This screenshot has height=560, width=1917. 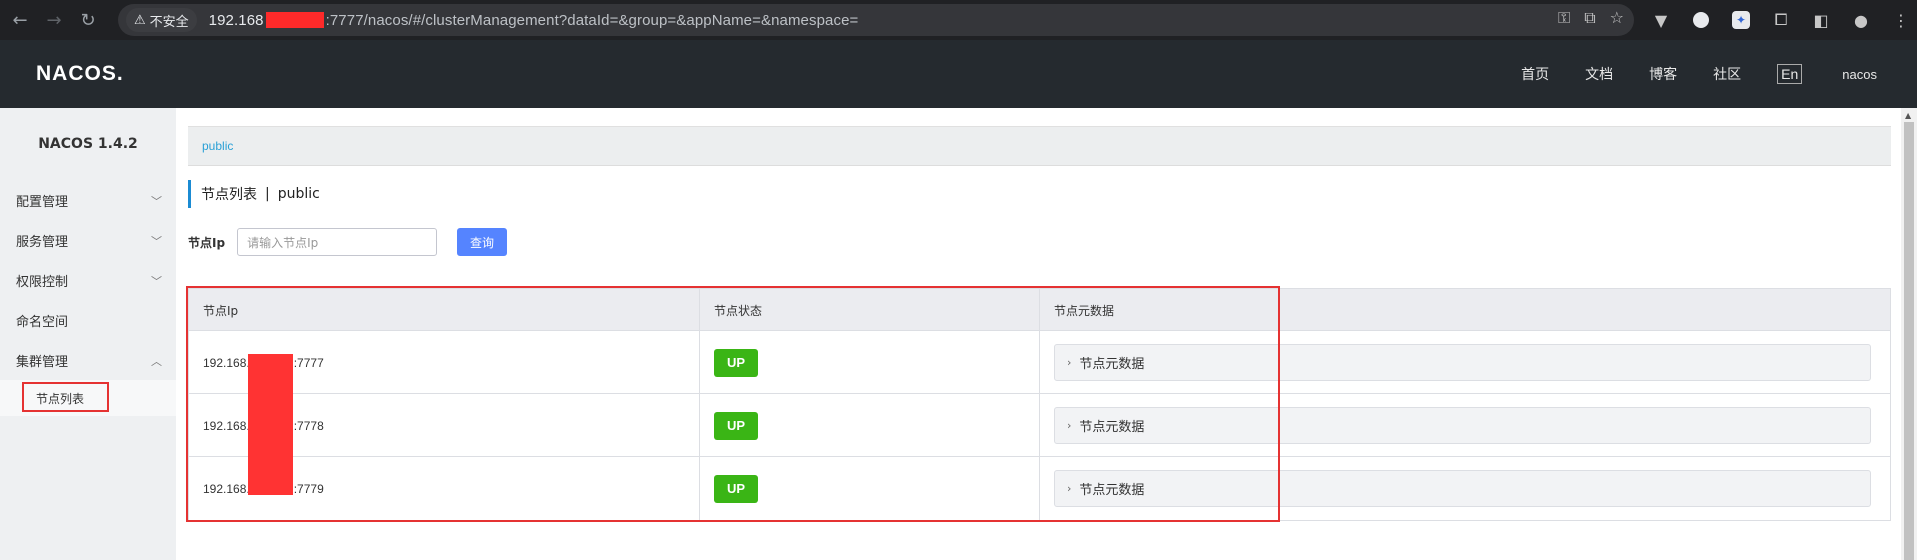 I want to click on profile-icon: ●, so click(x=1861, y=20).